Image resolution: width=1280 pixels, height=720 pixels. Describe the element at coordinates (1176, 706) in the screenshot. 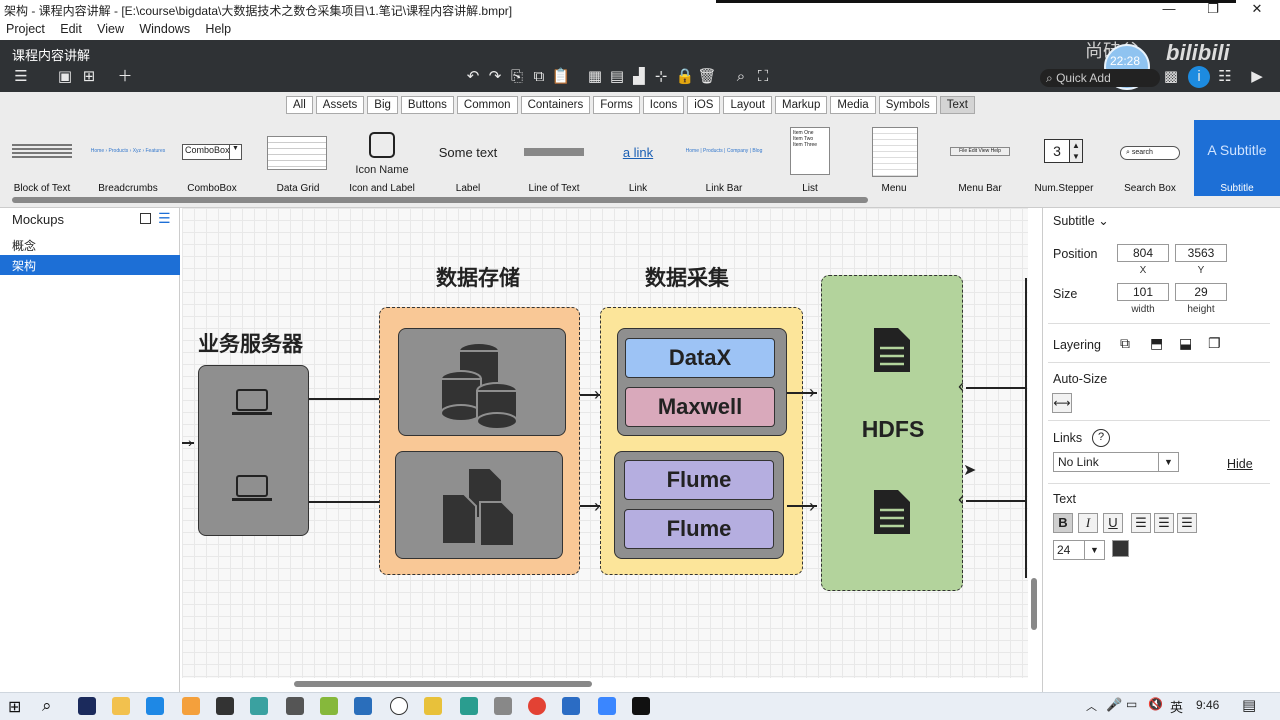

I see `ime-indicator: 英` at that location.